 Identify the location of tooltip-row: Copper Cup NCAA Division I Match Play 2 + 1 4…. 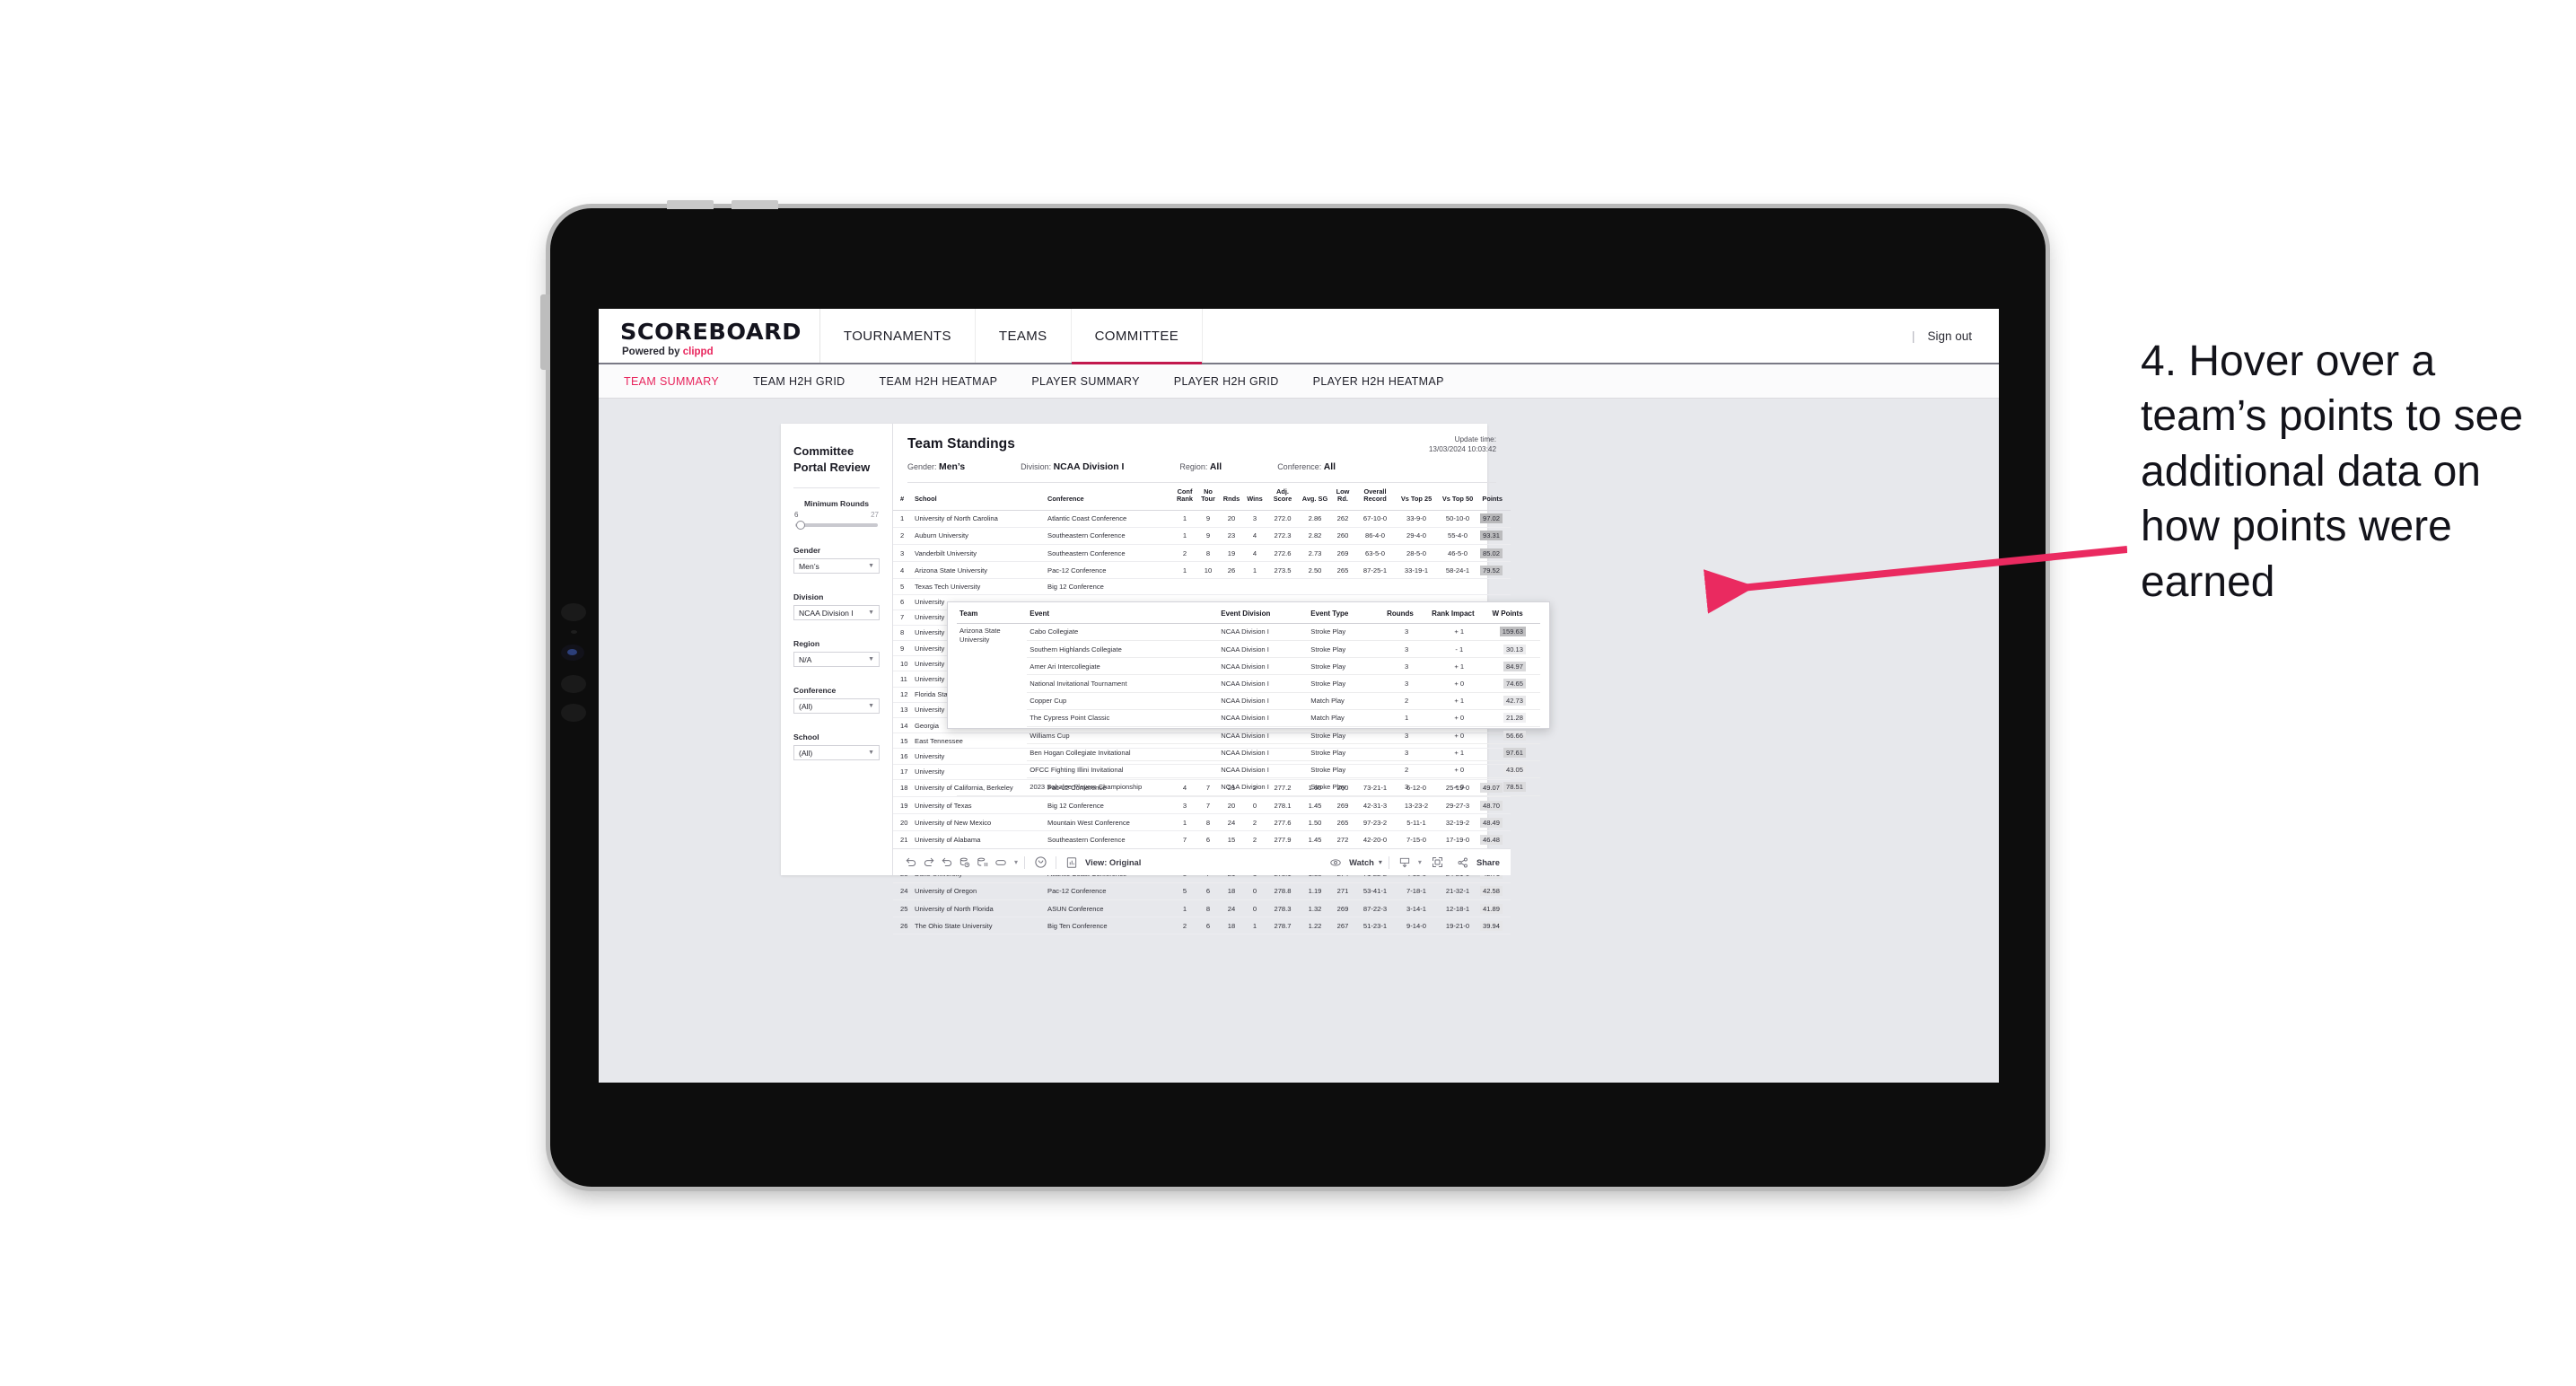
(1248, 701).